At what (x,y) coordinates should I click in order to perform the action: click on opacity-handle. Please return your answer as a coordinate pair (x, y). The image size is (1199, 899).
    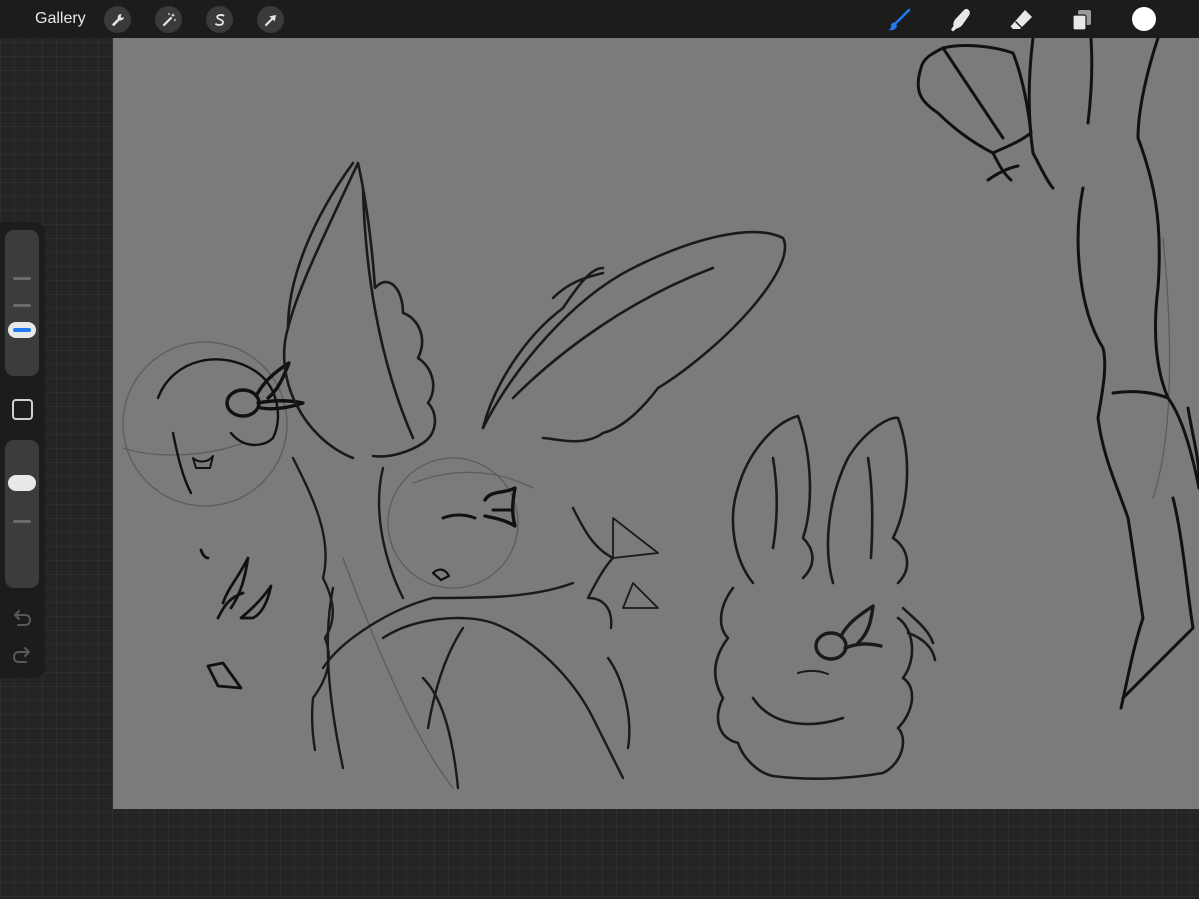
    Looking at the image, I should click on (22, 483).